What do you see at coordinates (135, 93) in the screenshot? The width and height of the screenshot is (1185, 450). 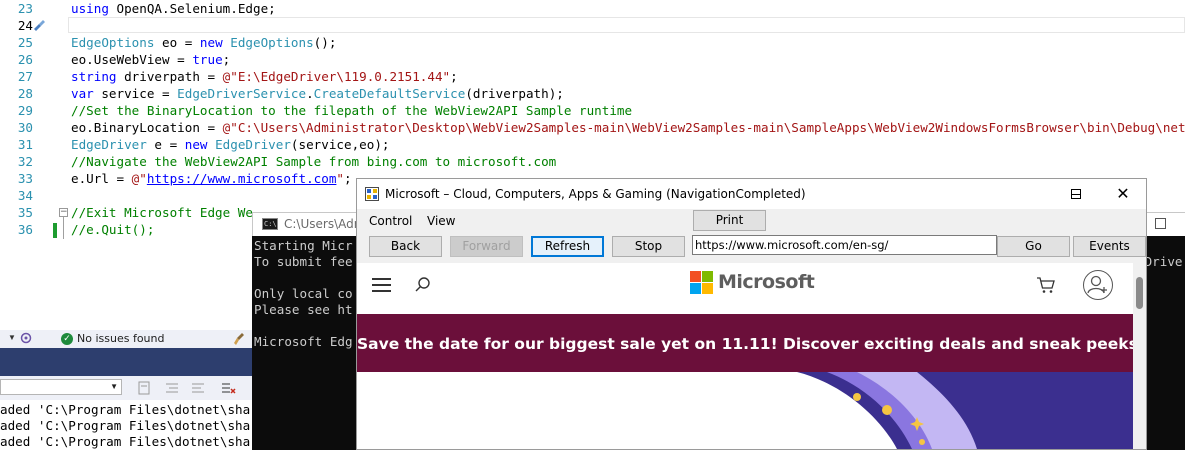 I see `code-token: service =` at bounding box center [135, 93].